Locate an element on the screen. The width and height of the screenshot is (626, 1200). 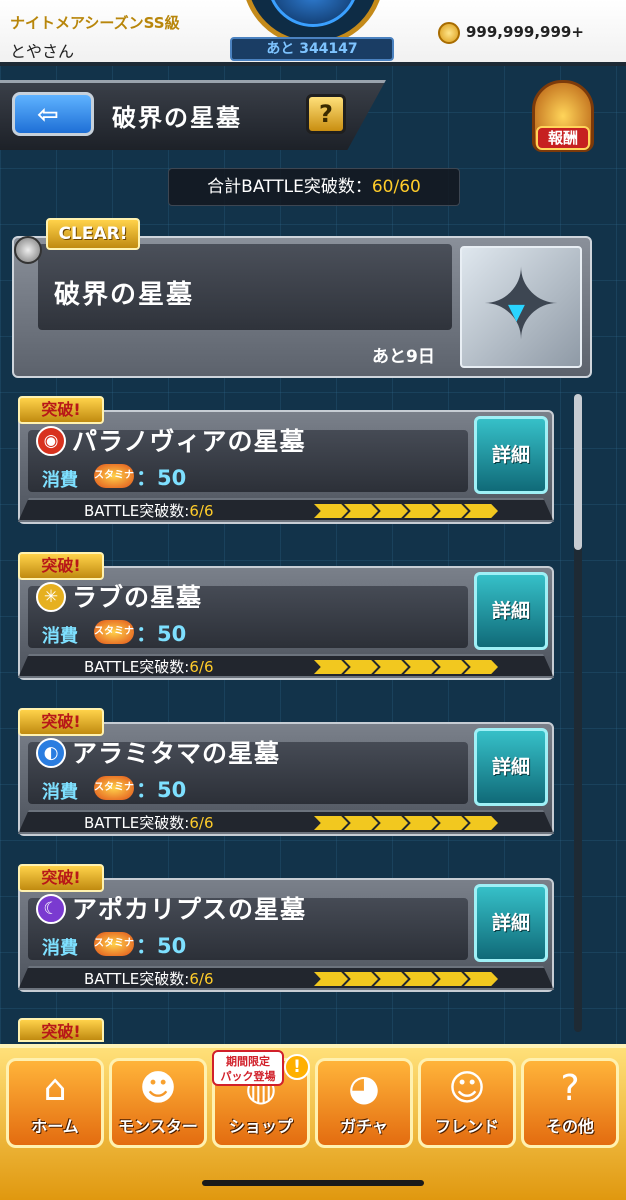
clear-card-name: 破界の星墓 is located at coordinates (124, 295).